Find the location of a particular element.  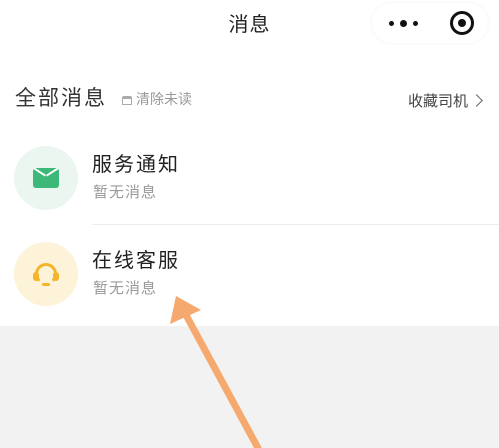

mini-program-capsule is located at coordinates (430, 23).